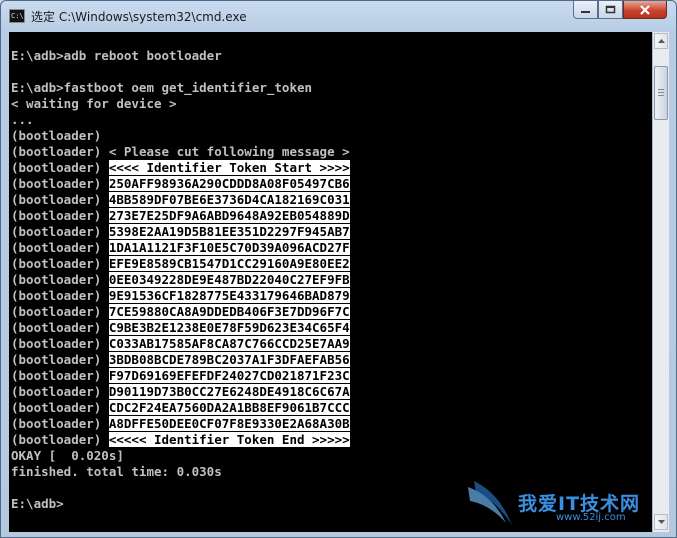 Image resolution: width=677 pixels, height=538 pixels. I want to click on close-button, so click(645, 10).